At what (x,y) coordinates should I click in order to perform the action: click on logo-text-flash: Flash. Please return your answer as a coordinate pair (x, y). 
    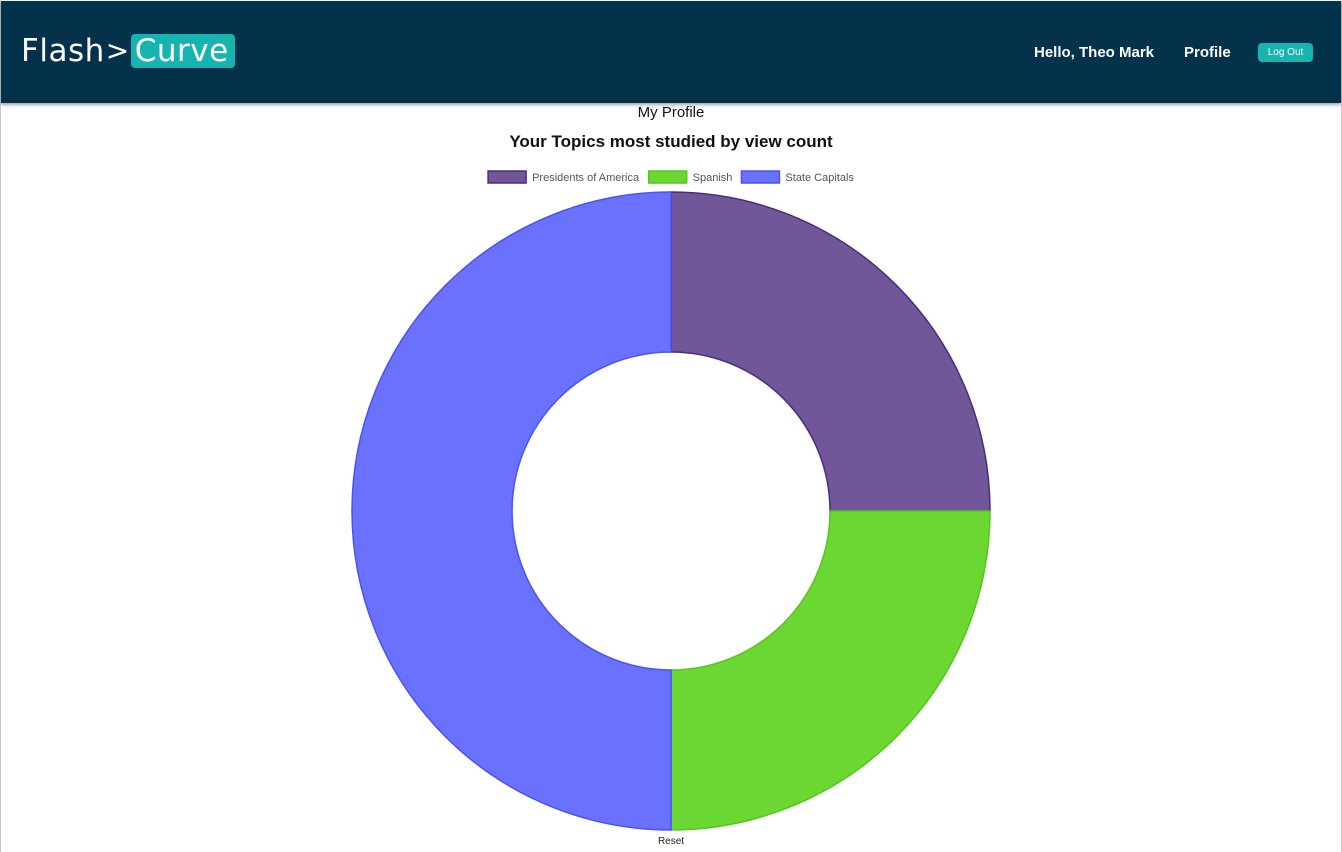
    Looking at the image, I should click on (63, 51).